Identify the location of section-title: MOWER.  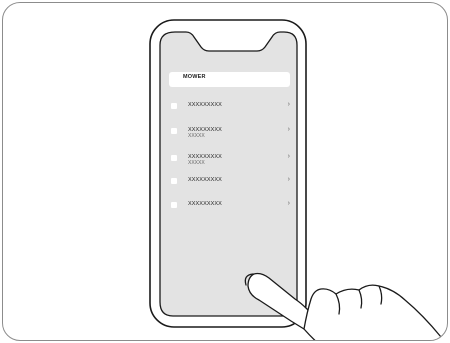
(194, 77).